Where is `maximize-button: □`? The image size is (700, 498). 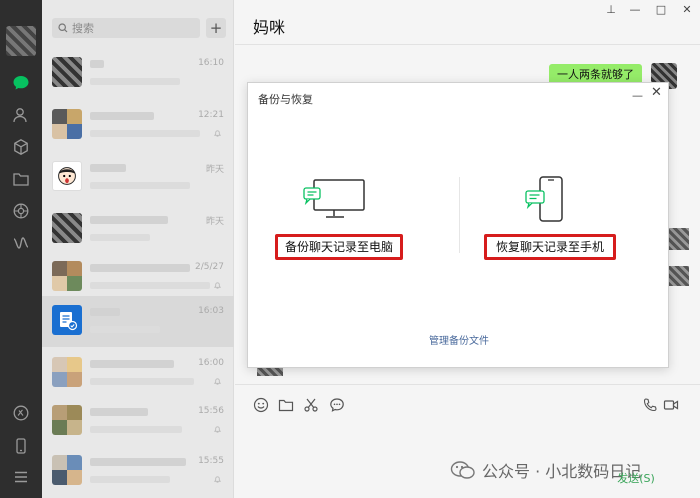
maximize-button: □ is located at coordinates (661, 9).